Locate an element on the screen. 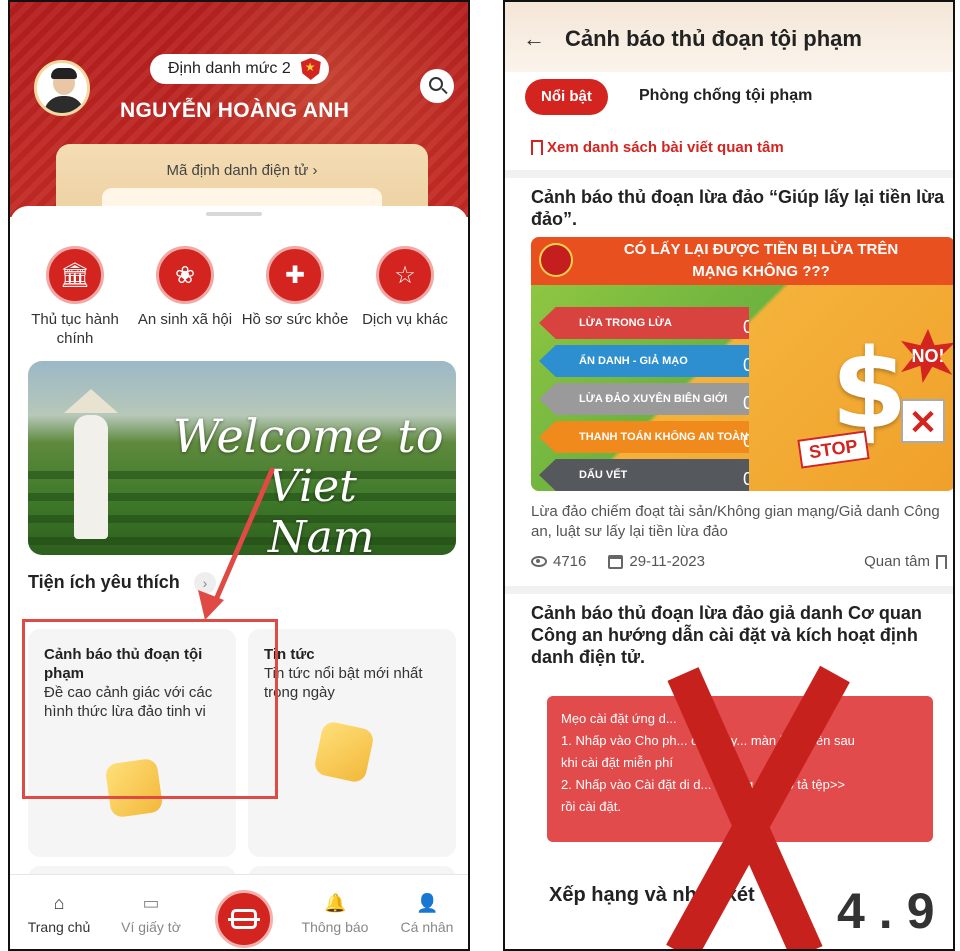 The width and height of the screenshot is (960, 951). follow-button: Quan tâm is located at coordinates (905, 561).